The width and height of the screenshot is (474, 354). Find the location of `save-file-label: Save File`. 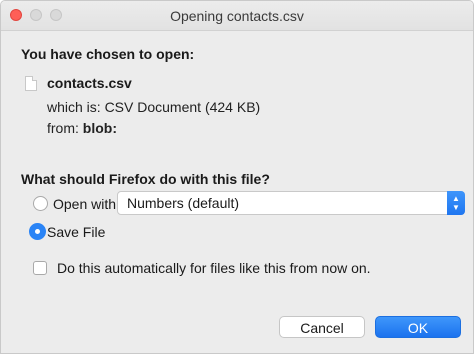

save-file-label: Save File is located at coordinates (76, 232).